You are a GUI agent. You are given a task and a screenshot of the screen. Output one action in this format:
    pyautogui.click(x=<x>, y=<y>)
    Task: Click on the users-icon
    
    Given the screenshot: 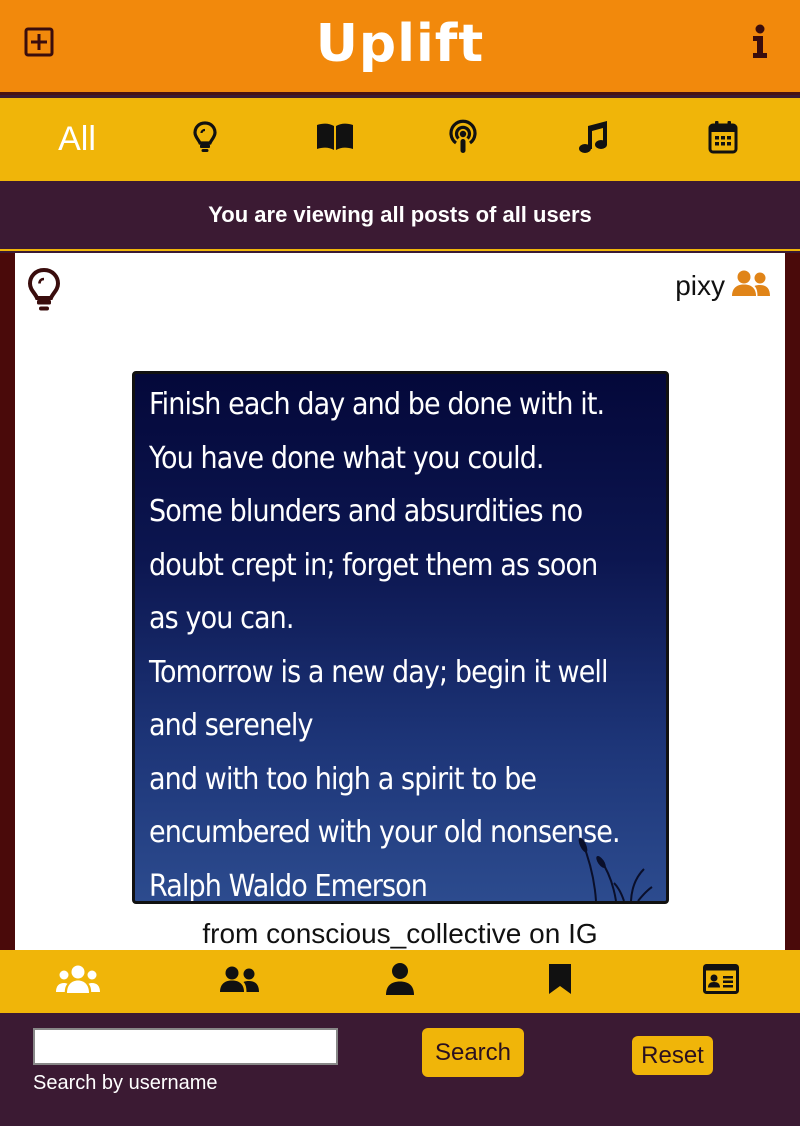 What is the action you would take?
    pyautogui.click(x=751, y=285)
    